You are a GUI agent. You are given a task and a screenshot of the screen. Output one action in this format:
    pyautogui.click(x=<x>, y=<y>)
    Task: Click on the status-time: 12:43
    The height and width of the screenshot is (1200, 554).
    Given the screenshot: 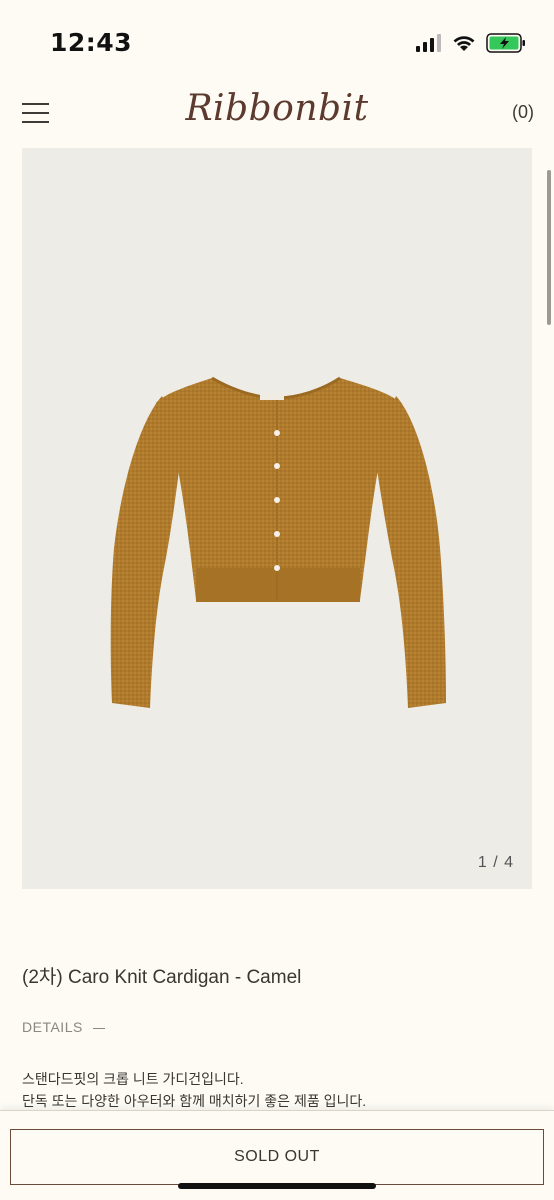 What is the action you would take?
    pyautogui.click(x=91, y=42)
    